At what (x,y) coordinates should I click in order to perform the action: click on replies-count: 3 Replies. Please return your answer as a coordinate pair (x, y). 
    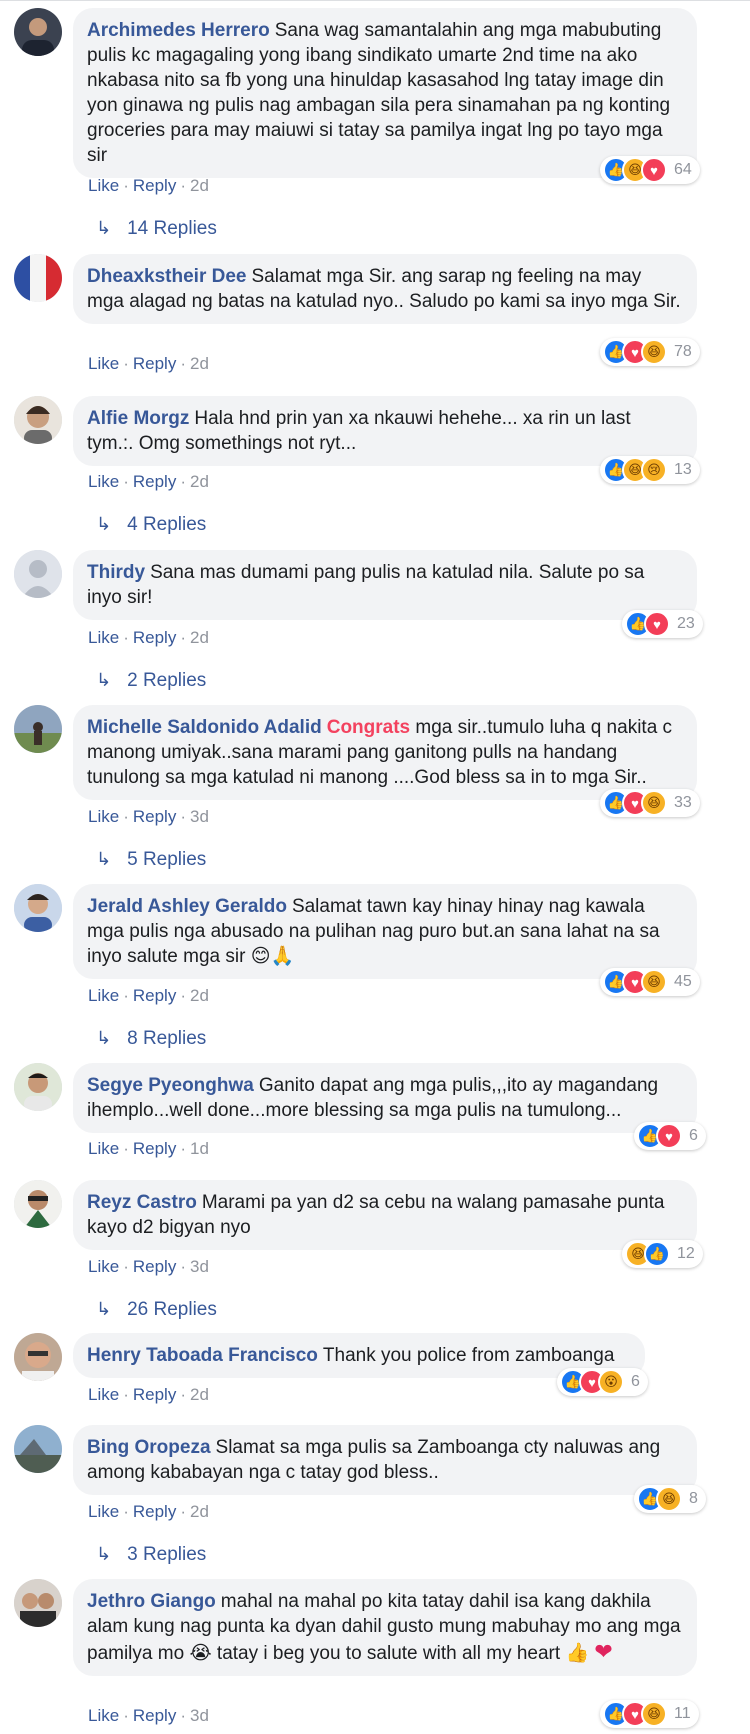
    Looking at the image, I should click on (167, 1554).